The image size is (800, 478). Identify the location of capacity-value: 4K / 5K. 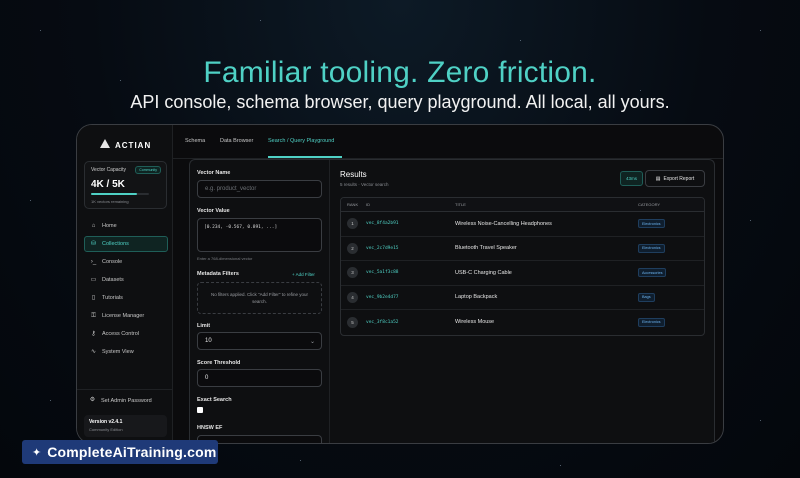
(108, 184).